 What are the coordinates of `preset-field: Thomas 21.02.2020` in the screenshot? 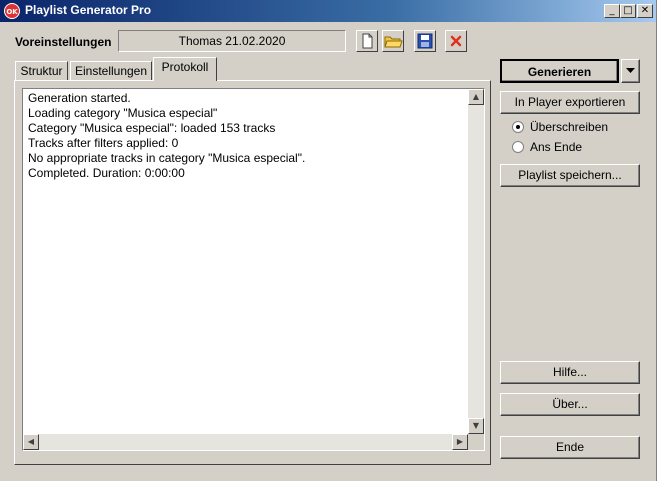 It's located at (232, 41).